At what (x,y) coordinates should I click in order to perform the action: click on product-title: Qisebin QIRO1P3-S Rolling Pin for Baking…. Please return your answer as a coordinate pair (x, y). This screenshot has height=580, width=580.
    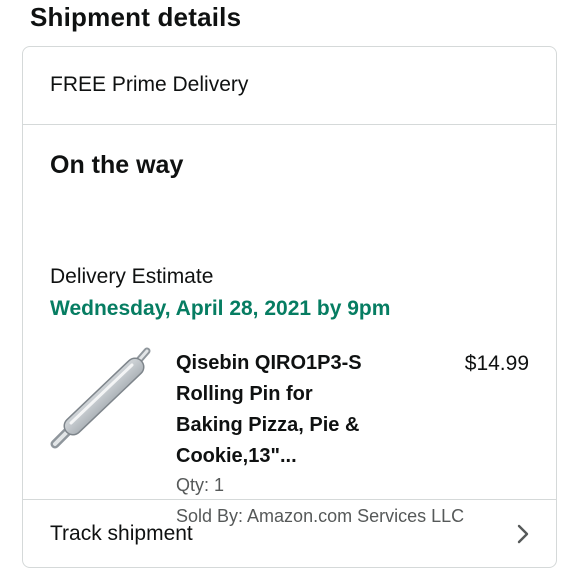
    Looking at the image, I should click on (291, 410).